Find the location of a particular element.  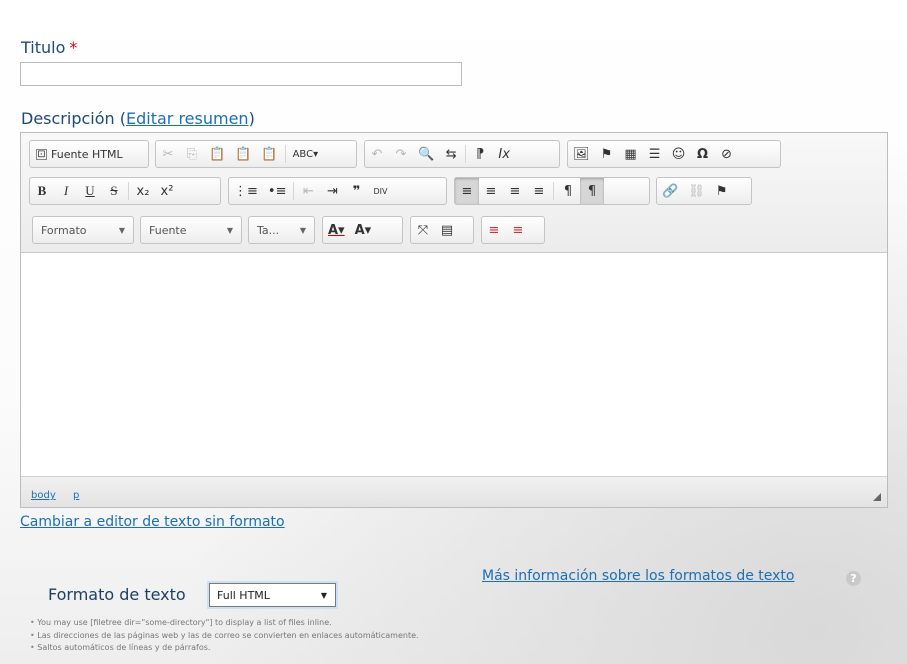

maximize-icon: ⤧ is located at coordinates (423, 230).